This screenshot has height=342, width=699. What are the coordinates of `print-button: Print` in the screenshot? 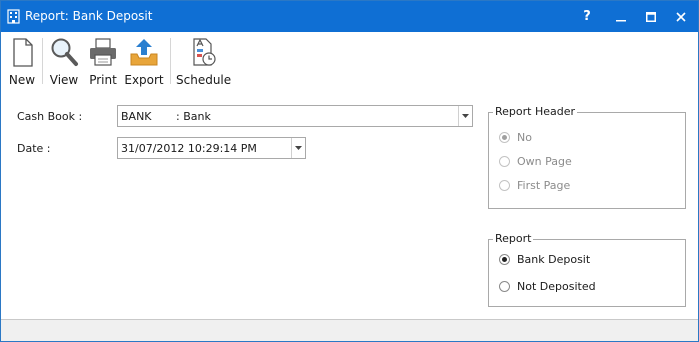 It's located at (103, 61).